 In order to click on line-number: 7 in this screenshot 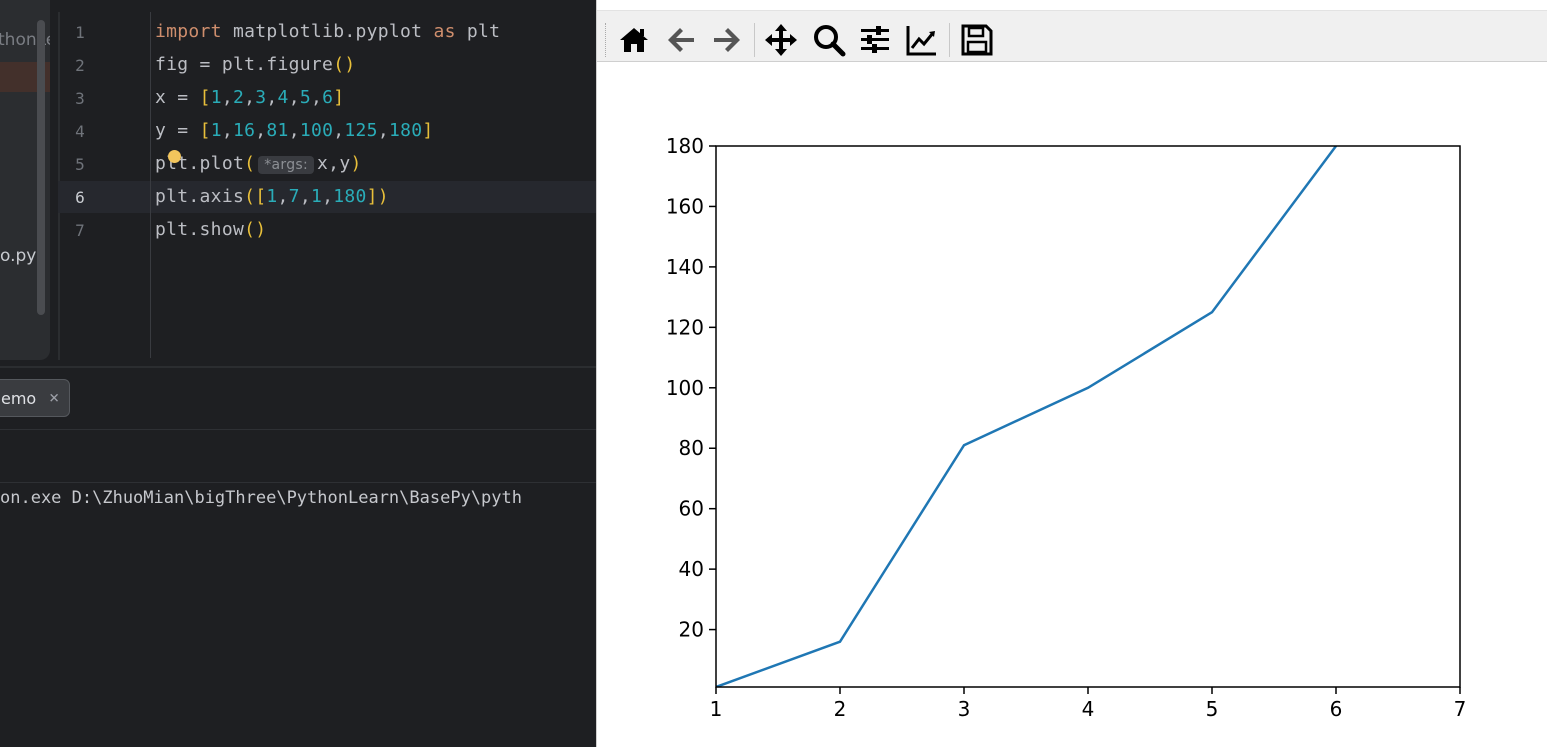, I will do `click(80, 230)`.